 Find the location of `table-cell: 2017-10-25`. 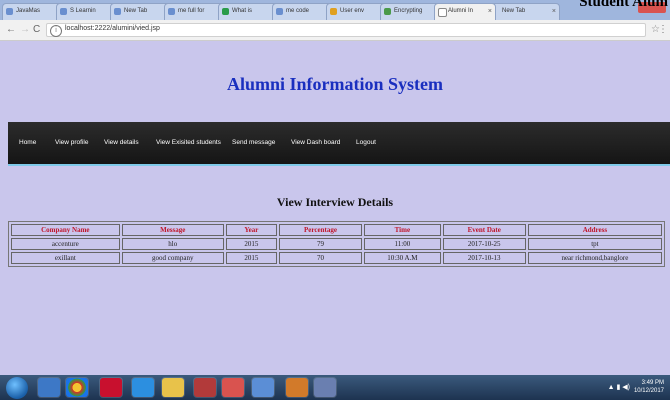

table-cell: 2017-10-25 is located at coordinates (484, 244).